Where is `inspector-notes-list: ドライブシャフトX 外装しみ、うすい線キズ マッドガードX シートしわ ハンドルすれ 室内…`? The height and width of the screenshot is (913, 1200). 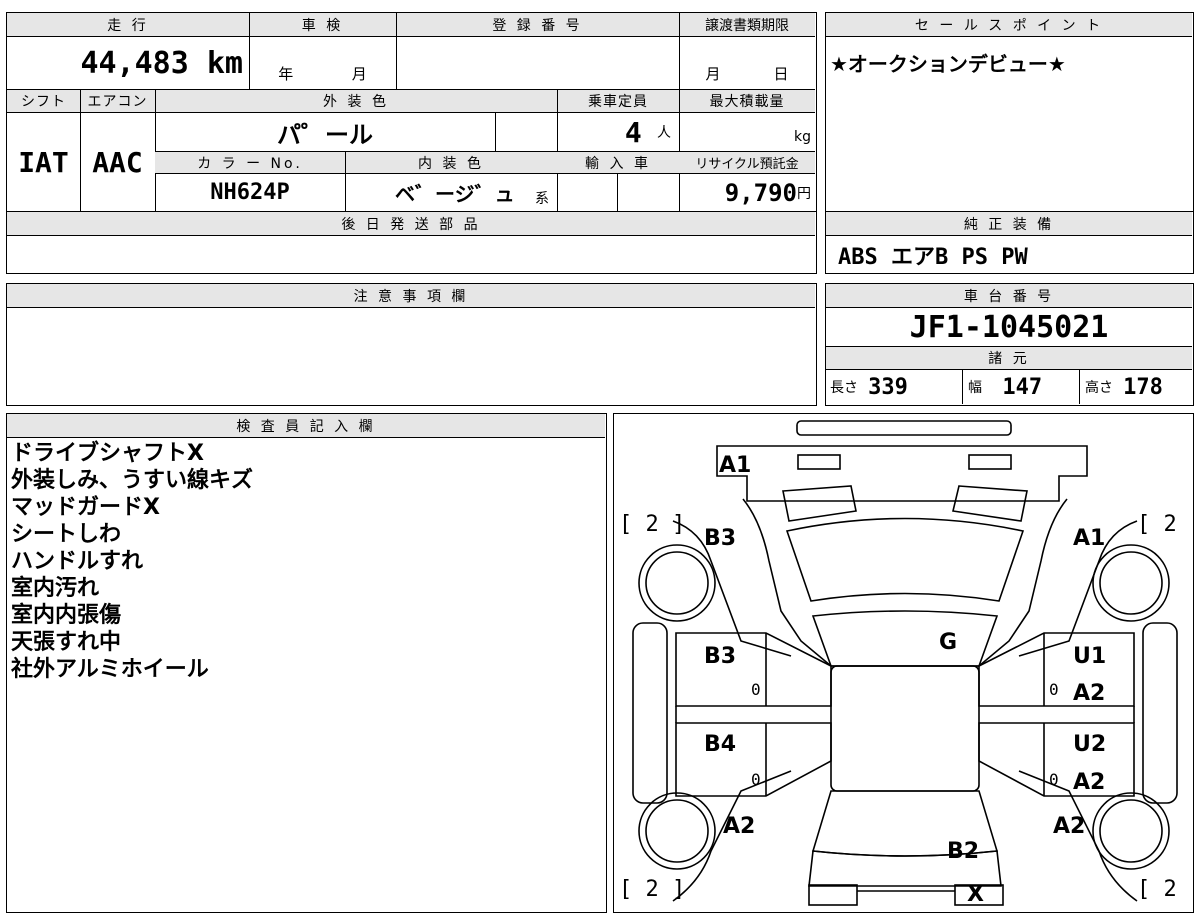
inspector-notes-list: ドライブシャフトX 外装しみ、うすい線キズ マッドガードX シートしわ ハンドルすれ 室内… is located at coordinates (306, 561).